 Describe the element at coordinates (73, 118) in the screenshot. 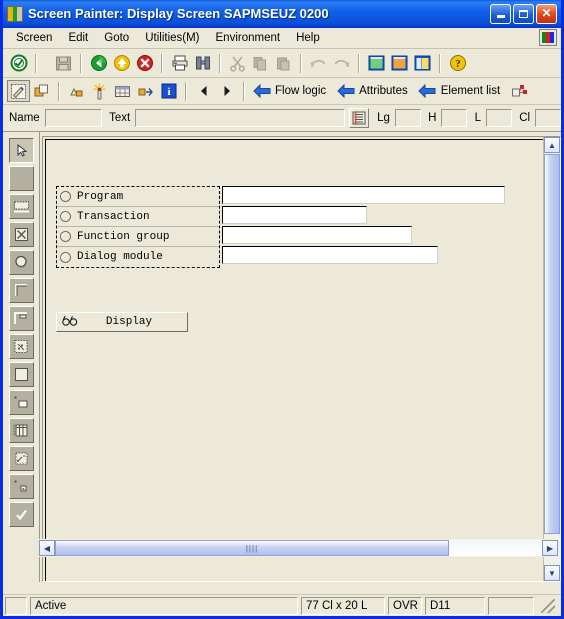

I see `name-input` at that location.